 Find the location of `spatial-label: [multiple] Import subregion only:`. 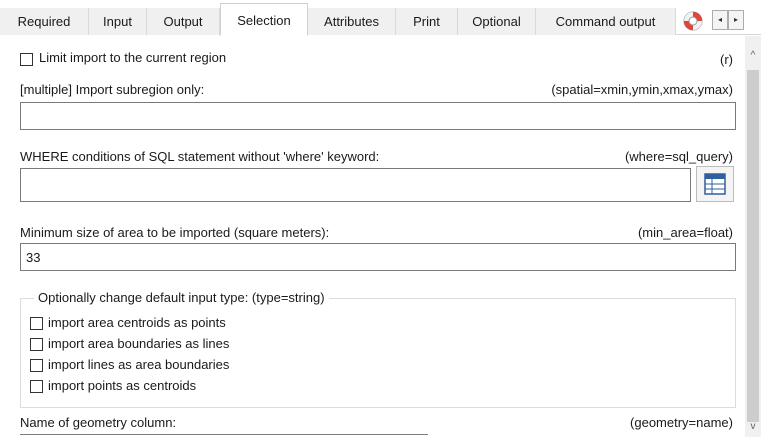

spatial-label: [multiple] Import subregion only: is located at coordinates (112, 89).